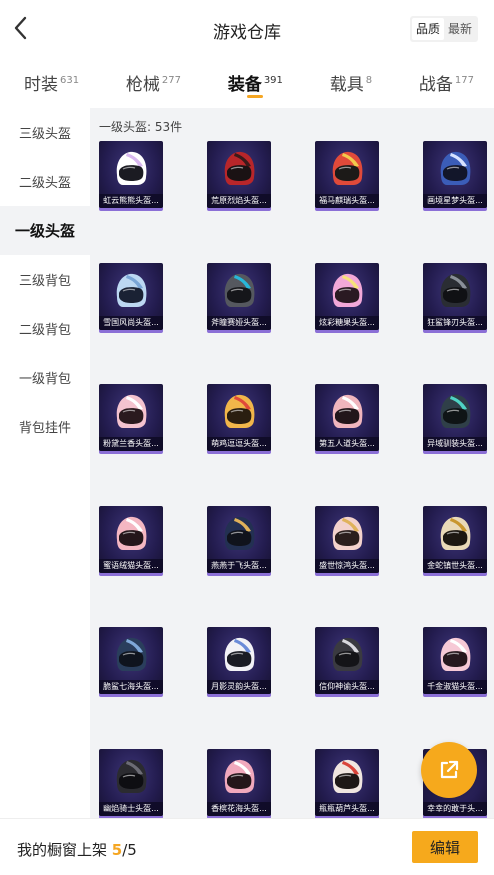 The image size is (494, 875). I want to click on shelf-current-count: 5, so click(117, 850).